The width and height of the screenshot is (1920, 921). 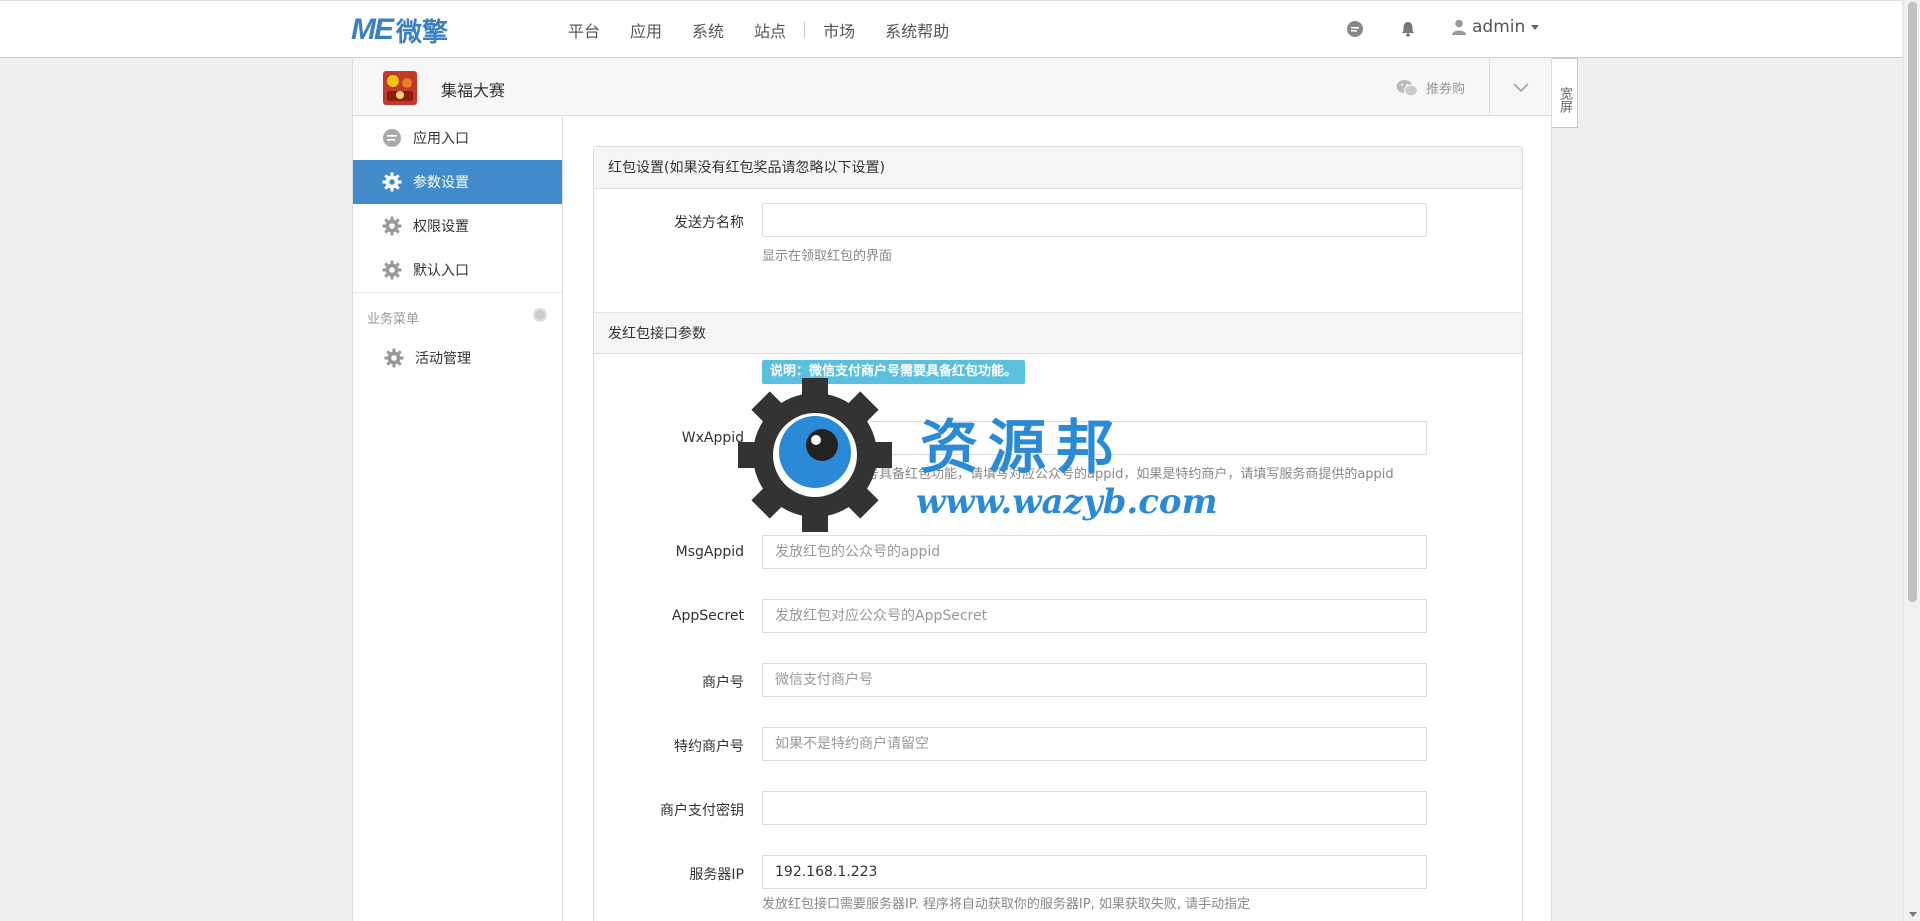 I want to click on chat-bubble-icon, so click(x=392, y=138).